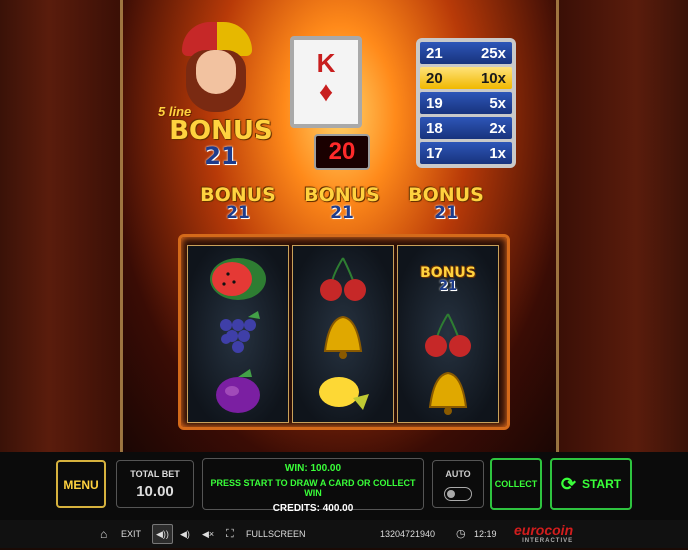 Image resolution: width=688 pixels, height=550 pixels. Describe the element at coordinates (493, 78) in the screenshot. I see `paytable-multiplier: 10x` at that location.